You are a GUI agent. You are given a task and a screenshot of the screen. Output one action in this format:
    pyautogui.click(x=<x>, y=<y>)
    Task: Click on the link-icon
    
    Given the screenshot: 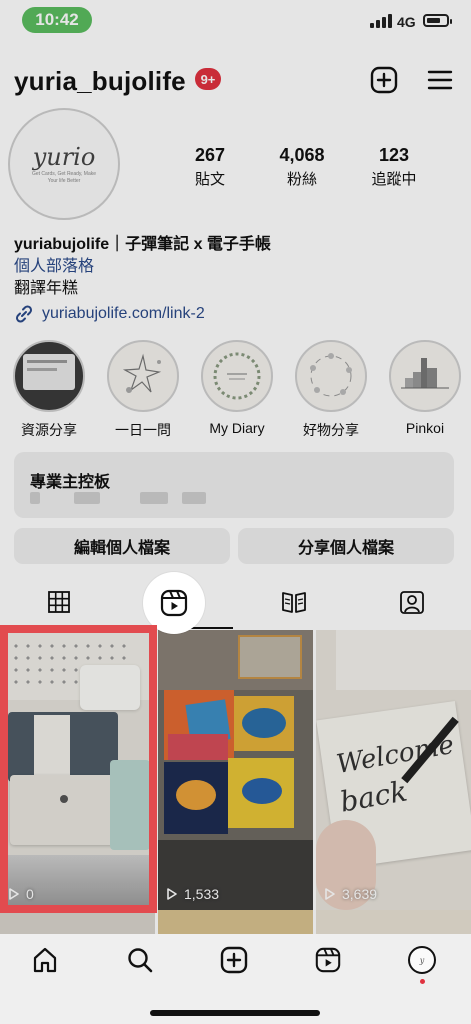 What is the action you would take?
    pyautogui.click(x=24, y=314)
    